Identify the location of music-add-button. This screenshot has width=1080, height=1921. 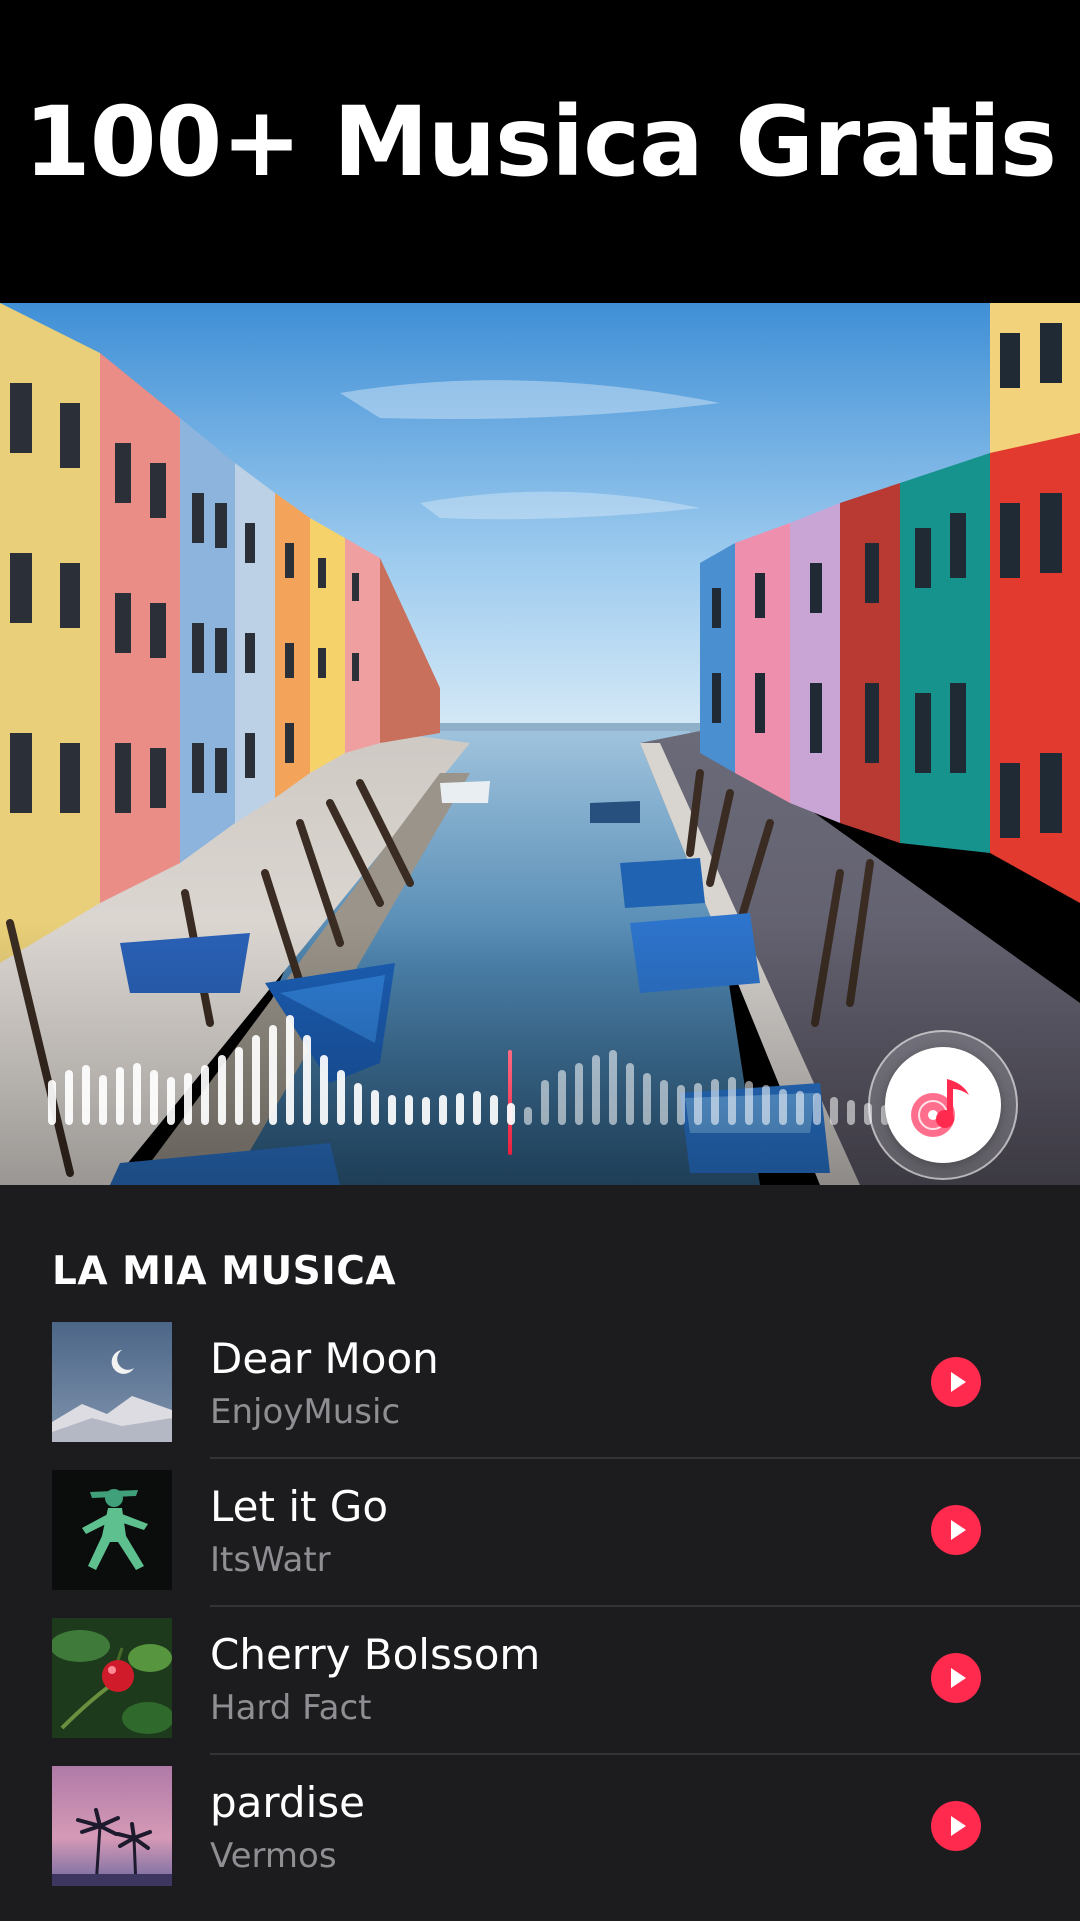
(943, 1105).